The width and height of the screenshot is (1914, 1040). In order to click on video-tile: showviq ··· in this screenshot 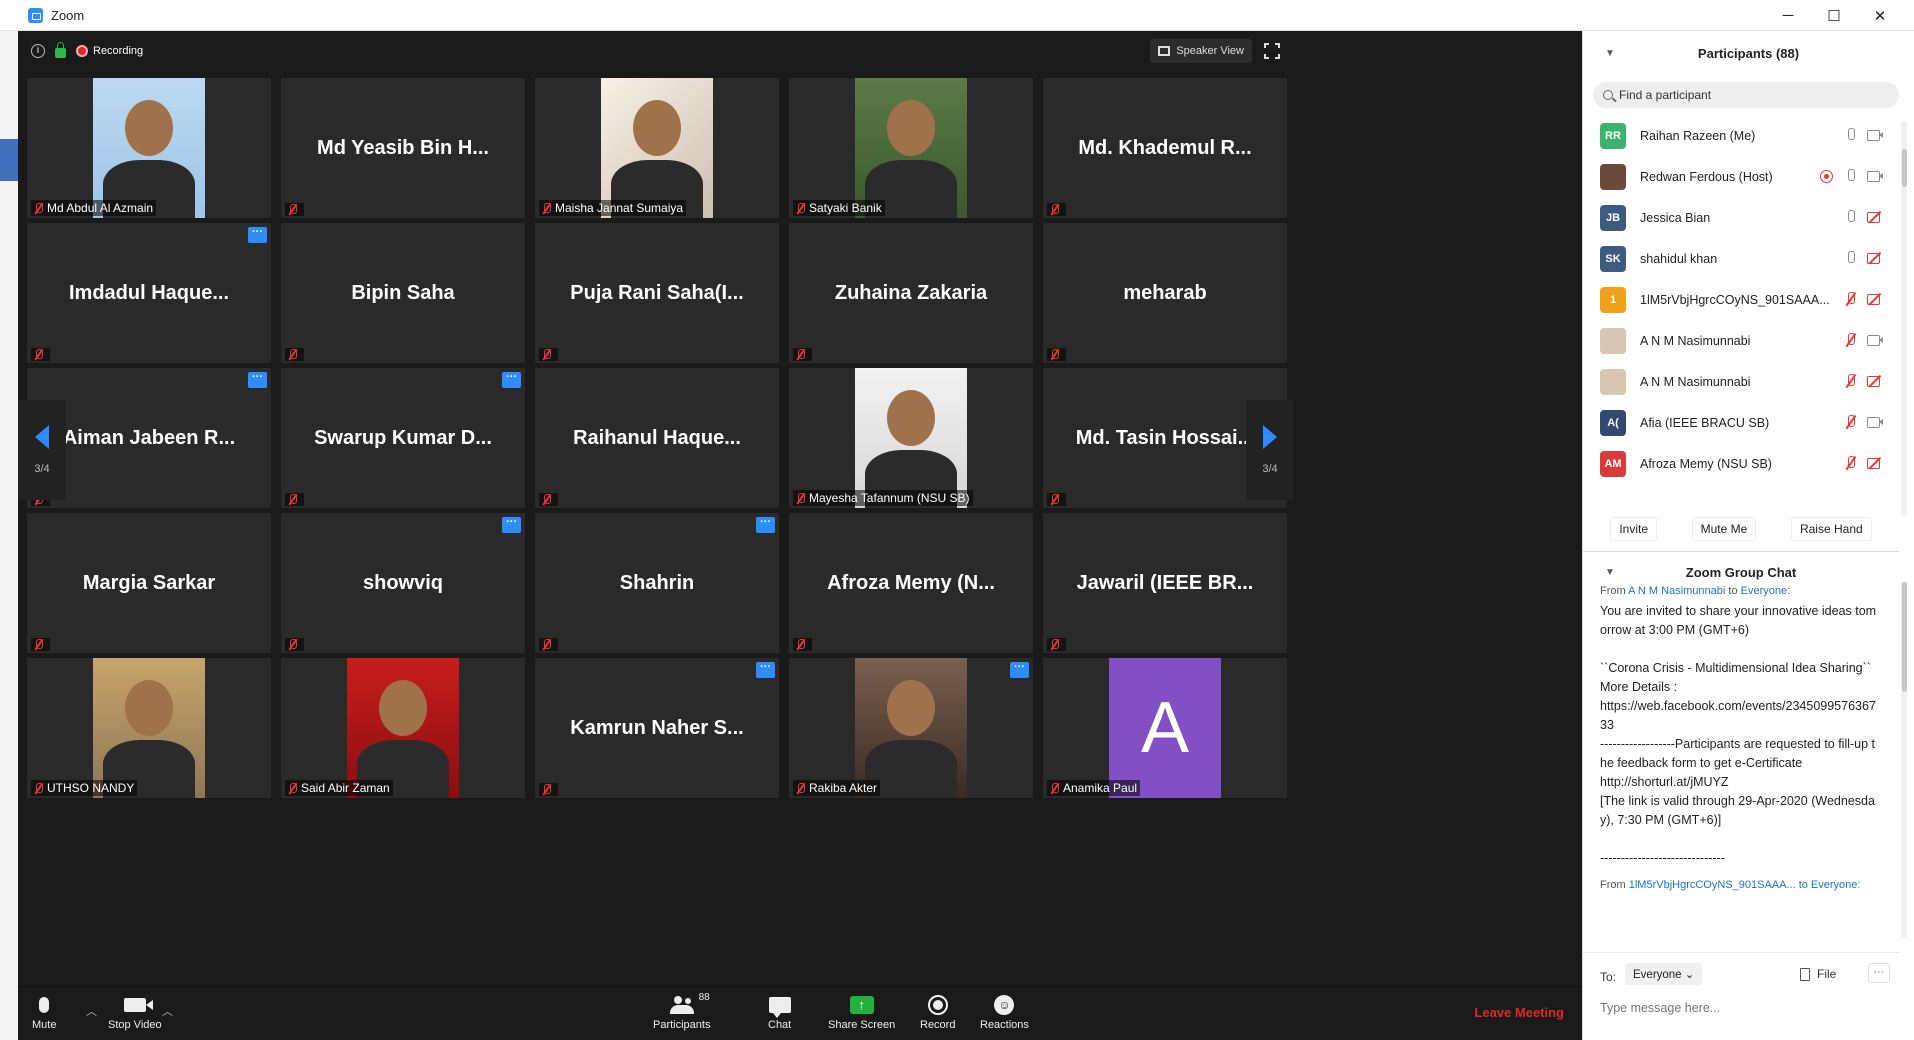, I will do `click(403, 583)`.